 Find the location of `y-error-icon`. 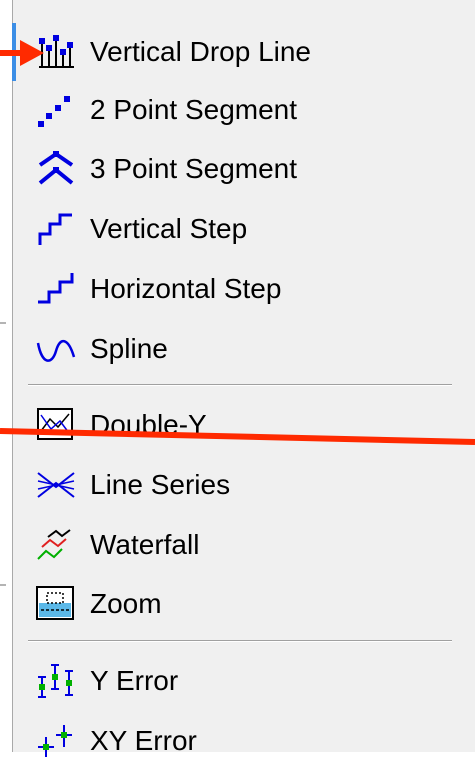

y-error-icon is located at coordinates (56, 681).